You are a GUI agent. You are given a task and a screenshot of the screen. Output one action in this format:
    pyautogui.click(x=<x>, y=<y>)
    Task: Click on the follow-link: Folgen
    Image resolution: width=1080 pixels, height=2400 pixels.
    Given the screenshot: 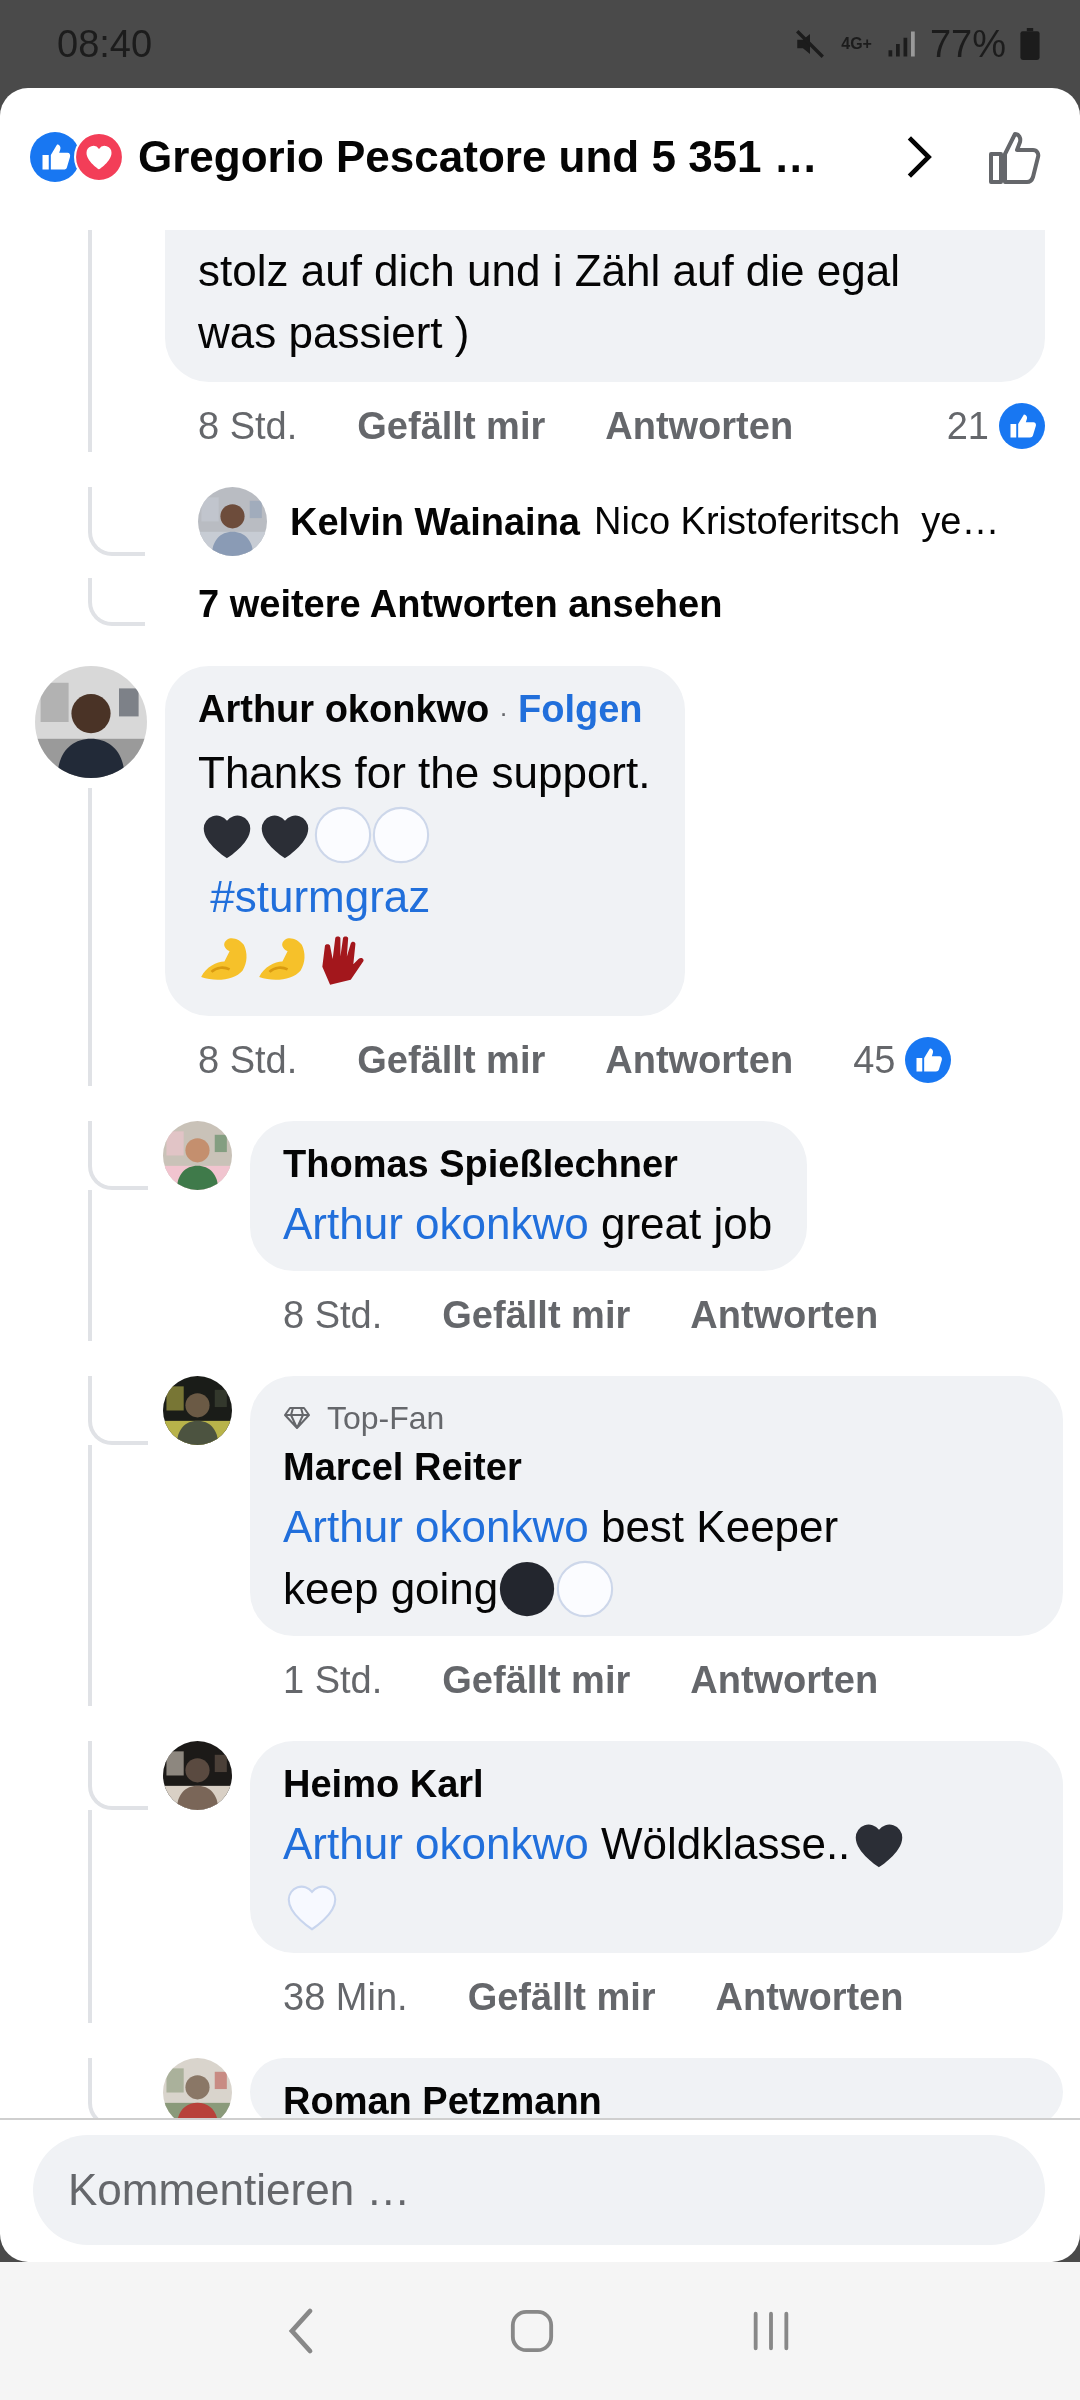 What is the action you would take?
    pyautogui.click(x=580, y=709)
    